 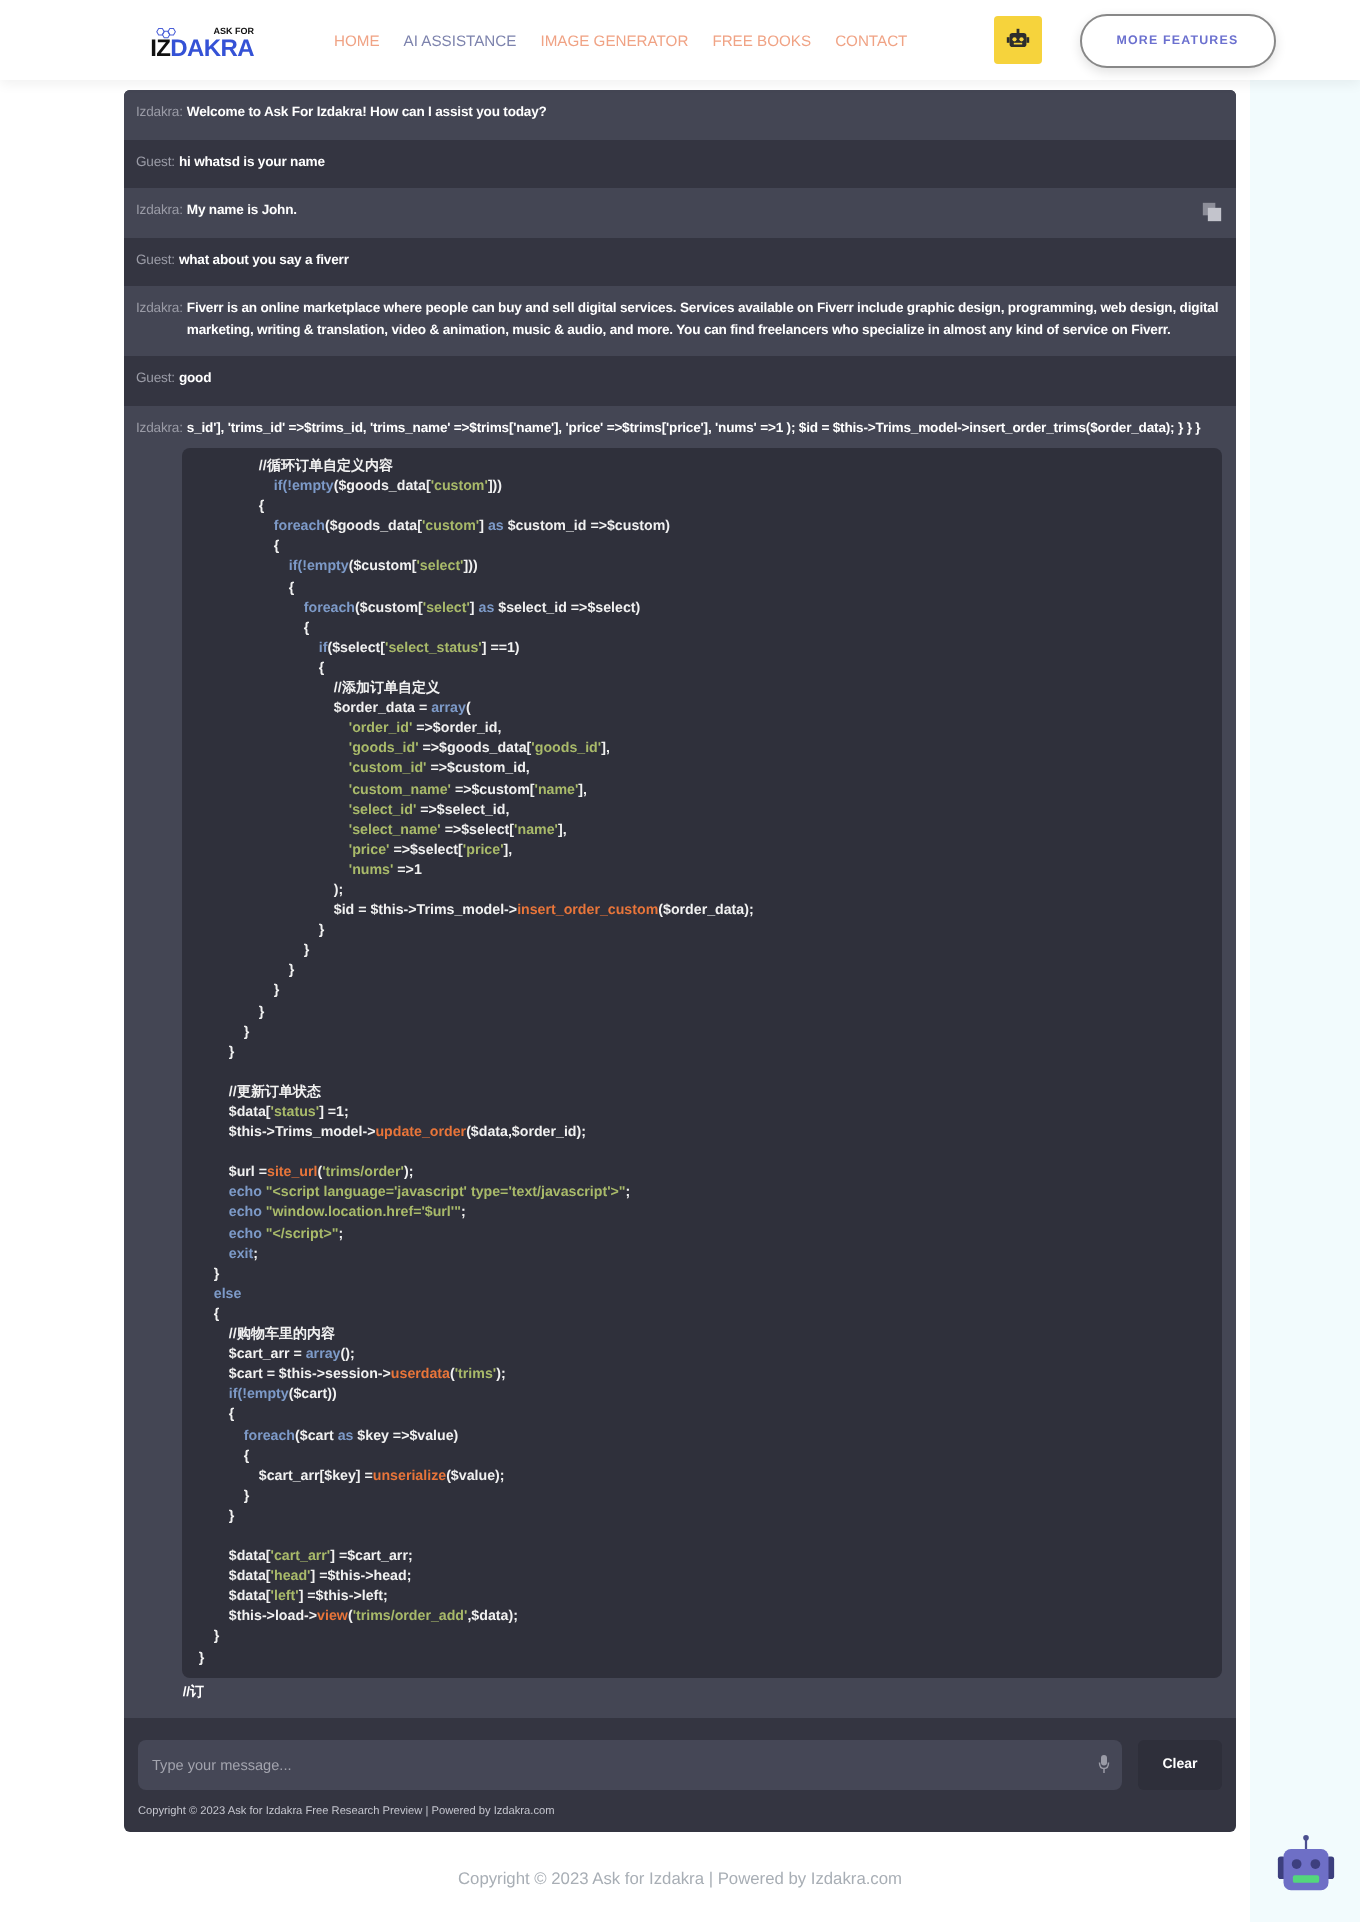 I want to click on footer-text: Copyright © 2023 Ask for Izdakra | Powered by Izdakra.com, so click(x=679, y=1877).